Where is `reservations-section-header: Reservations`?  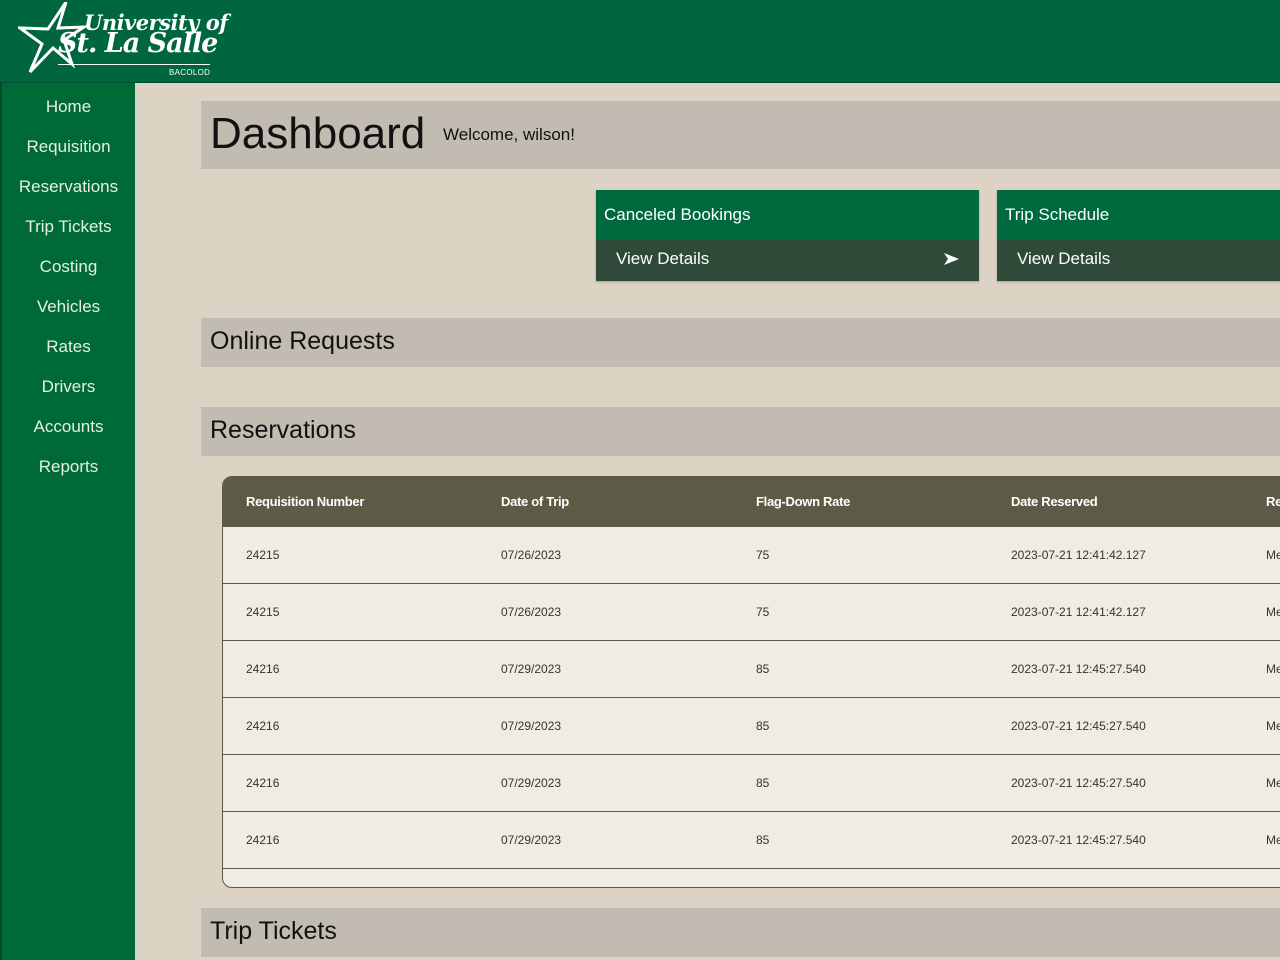
reservations-section-header: Reservations is located at coordinates (740, 431).